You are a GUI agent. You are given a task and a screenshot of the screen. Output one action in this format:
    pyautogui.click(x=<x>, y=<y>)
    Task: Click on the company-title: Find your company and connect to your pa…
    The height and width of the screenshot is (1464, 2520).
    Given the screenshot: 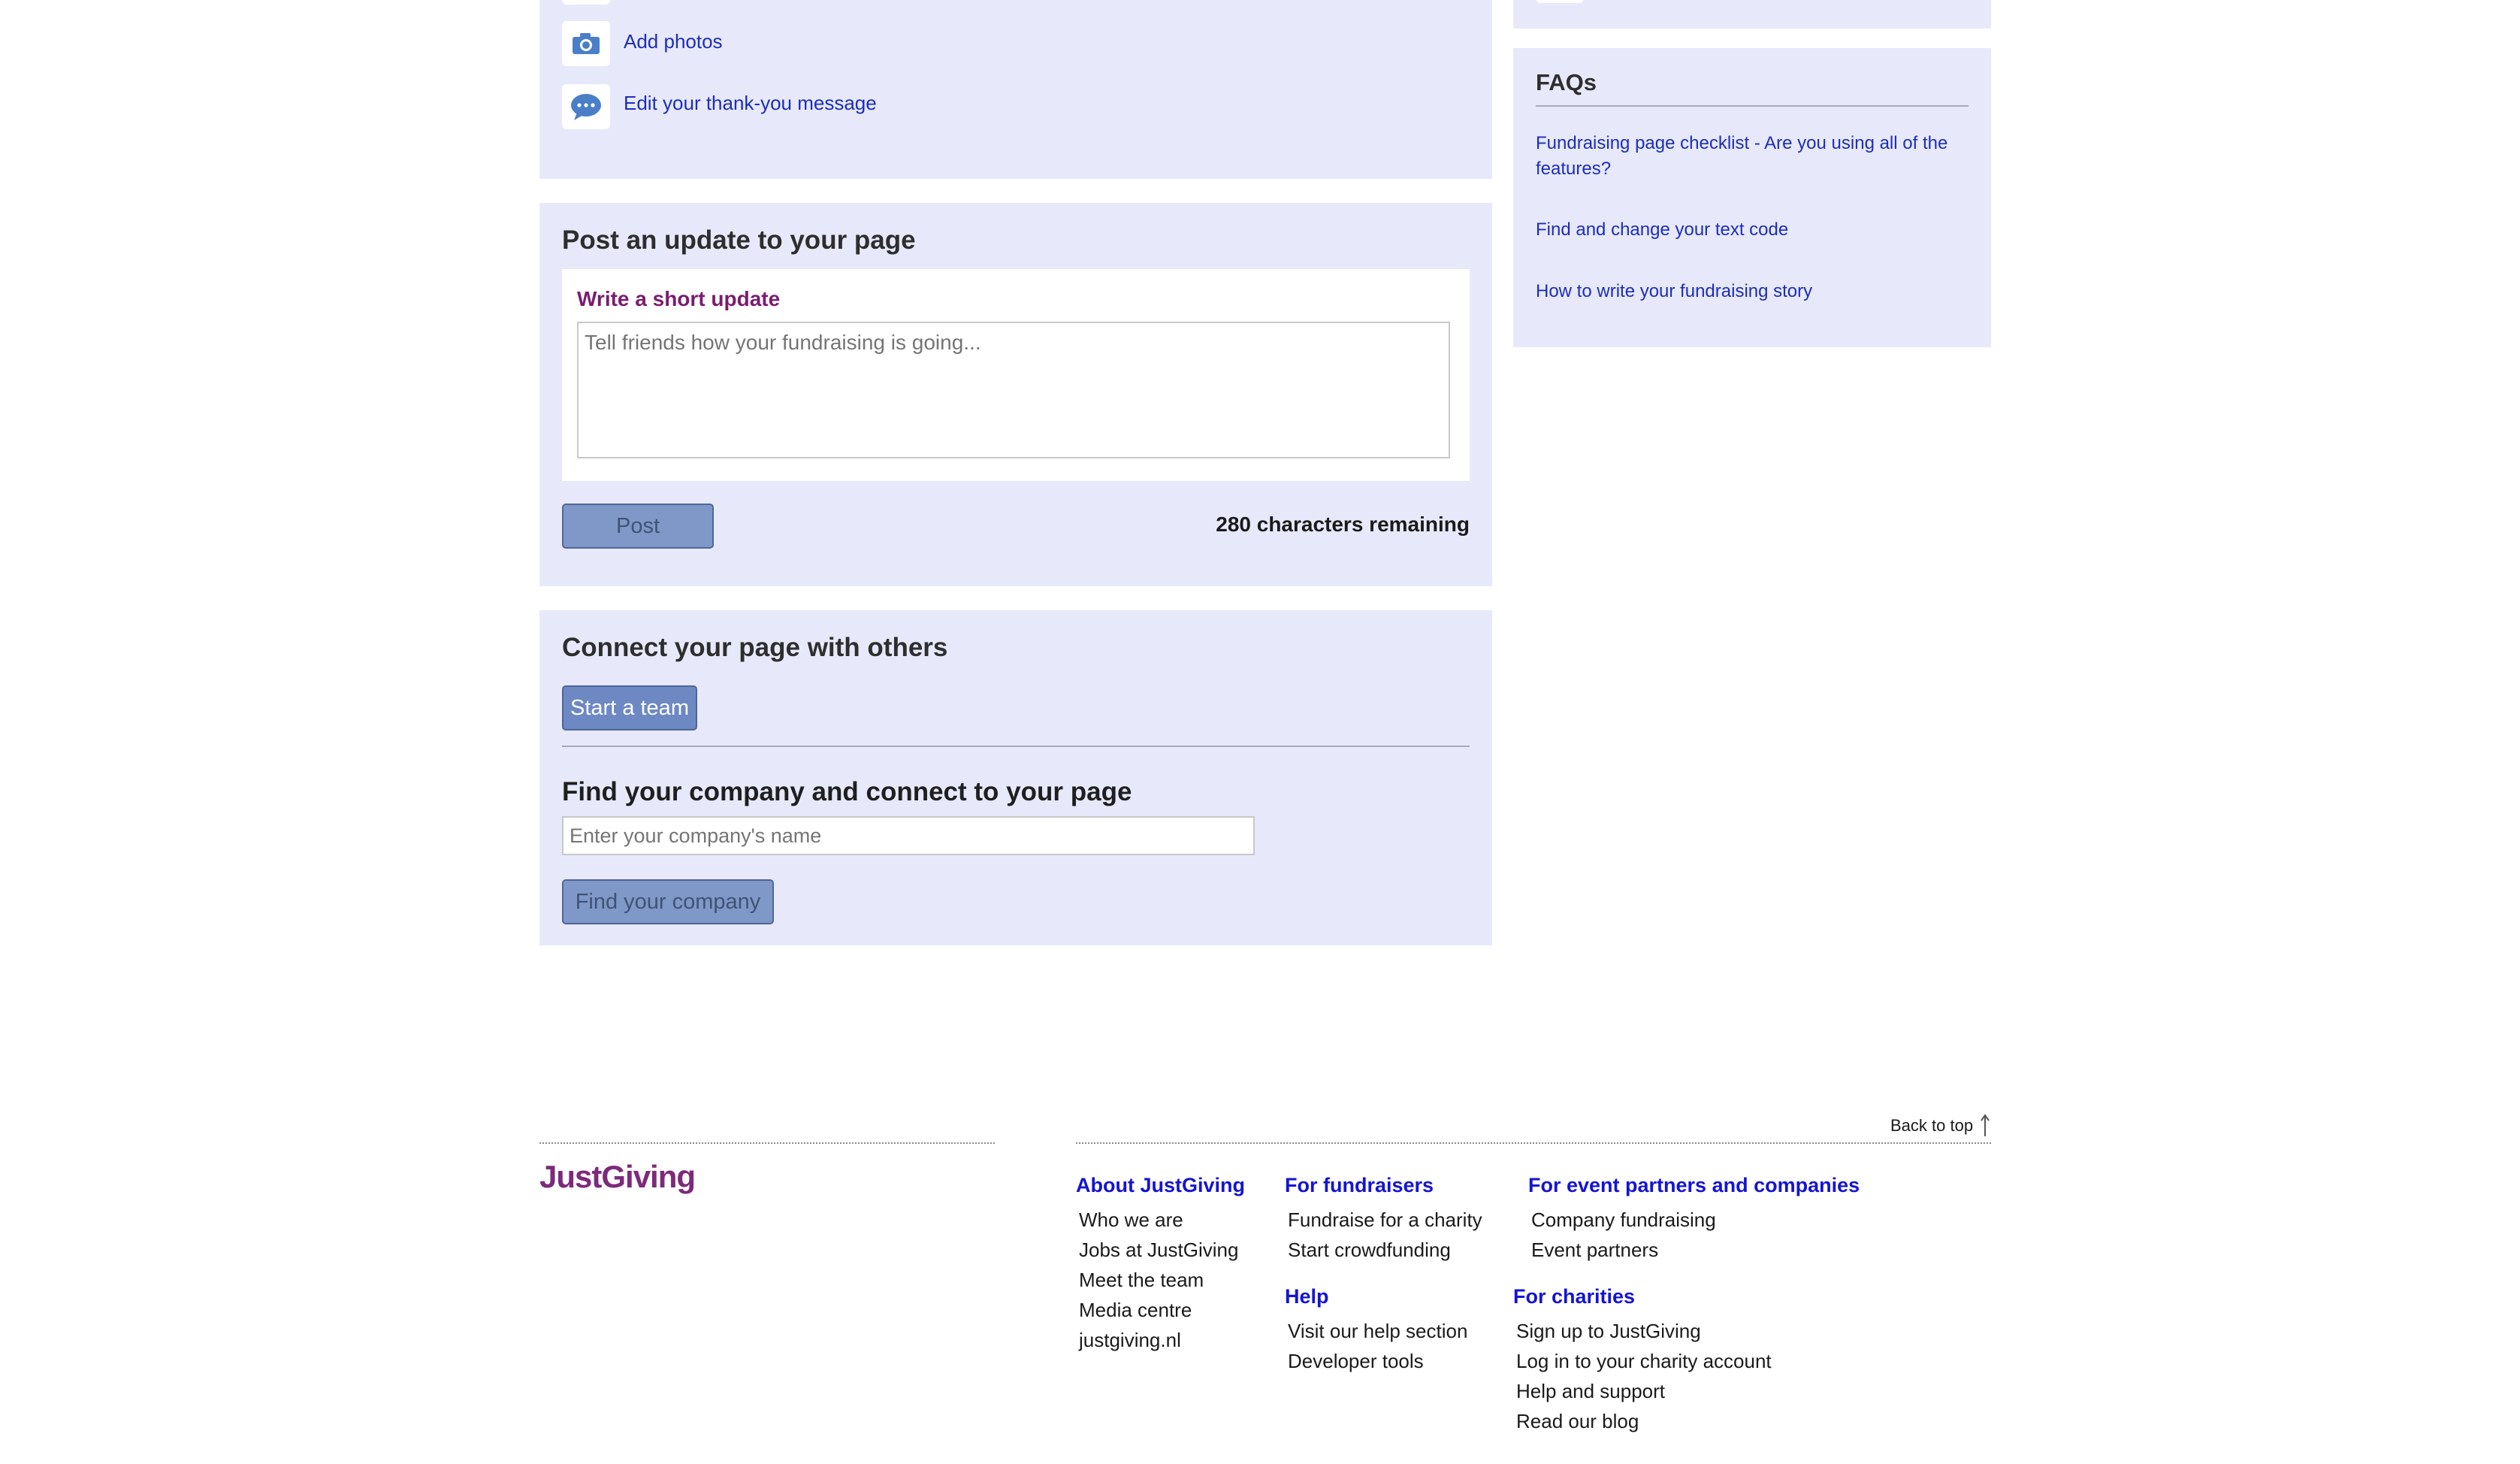 What is the action you would take?
    pyautogui.click(x=847, y=792)
    